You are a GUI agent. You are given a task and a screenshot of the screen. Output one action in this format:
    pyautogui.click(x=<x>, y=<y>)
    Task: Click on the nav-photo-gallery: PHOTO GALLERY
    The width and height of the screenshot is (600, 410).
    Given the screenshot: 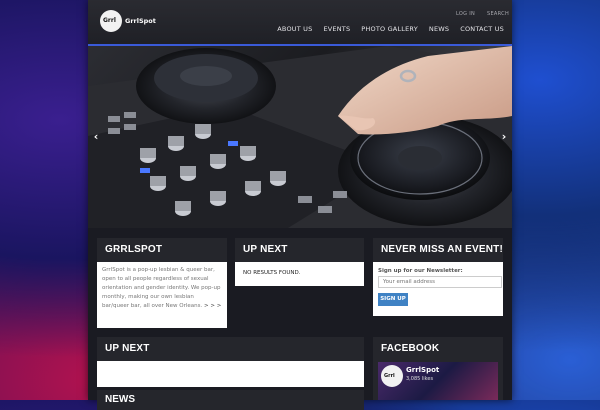 What is the action you would take?
    pyautogui.click(x=389, y=29)
    